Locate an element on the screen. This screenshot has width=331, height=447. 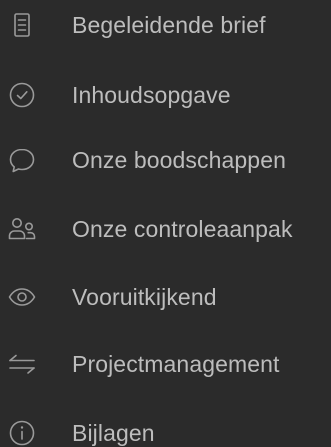
eye-icon is located at coordinates (22, 297).